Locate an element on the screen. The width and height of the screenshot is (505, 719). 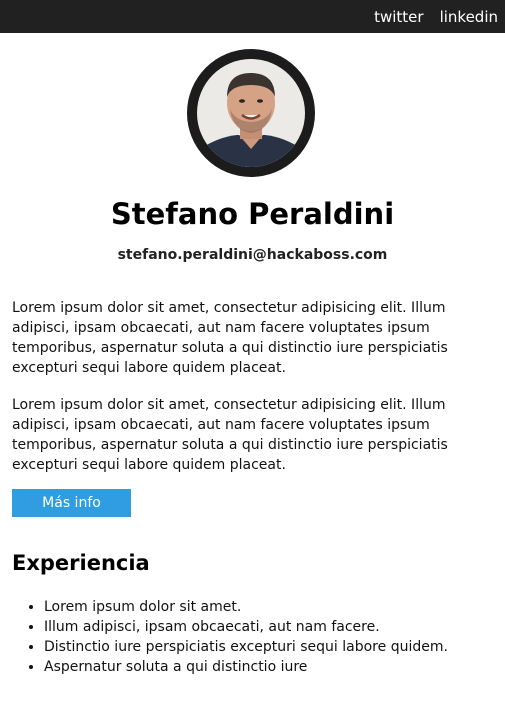
list-item: Lorem ipsum dolor sit amet. is located at coordinates (246, 607).